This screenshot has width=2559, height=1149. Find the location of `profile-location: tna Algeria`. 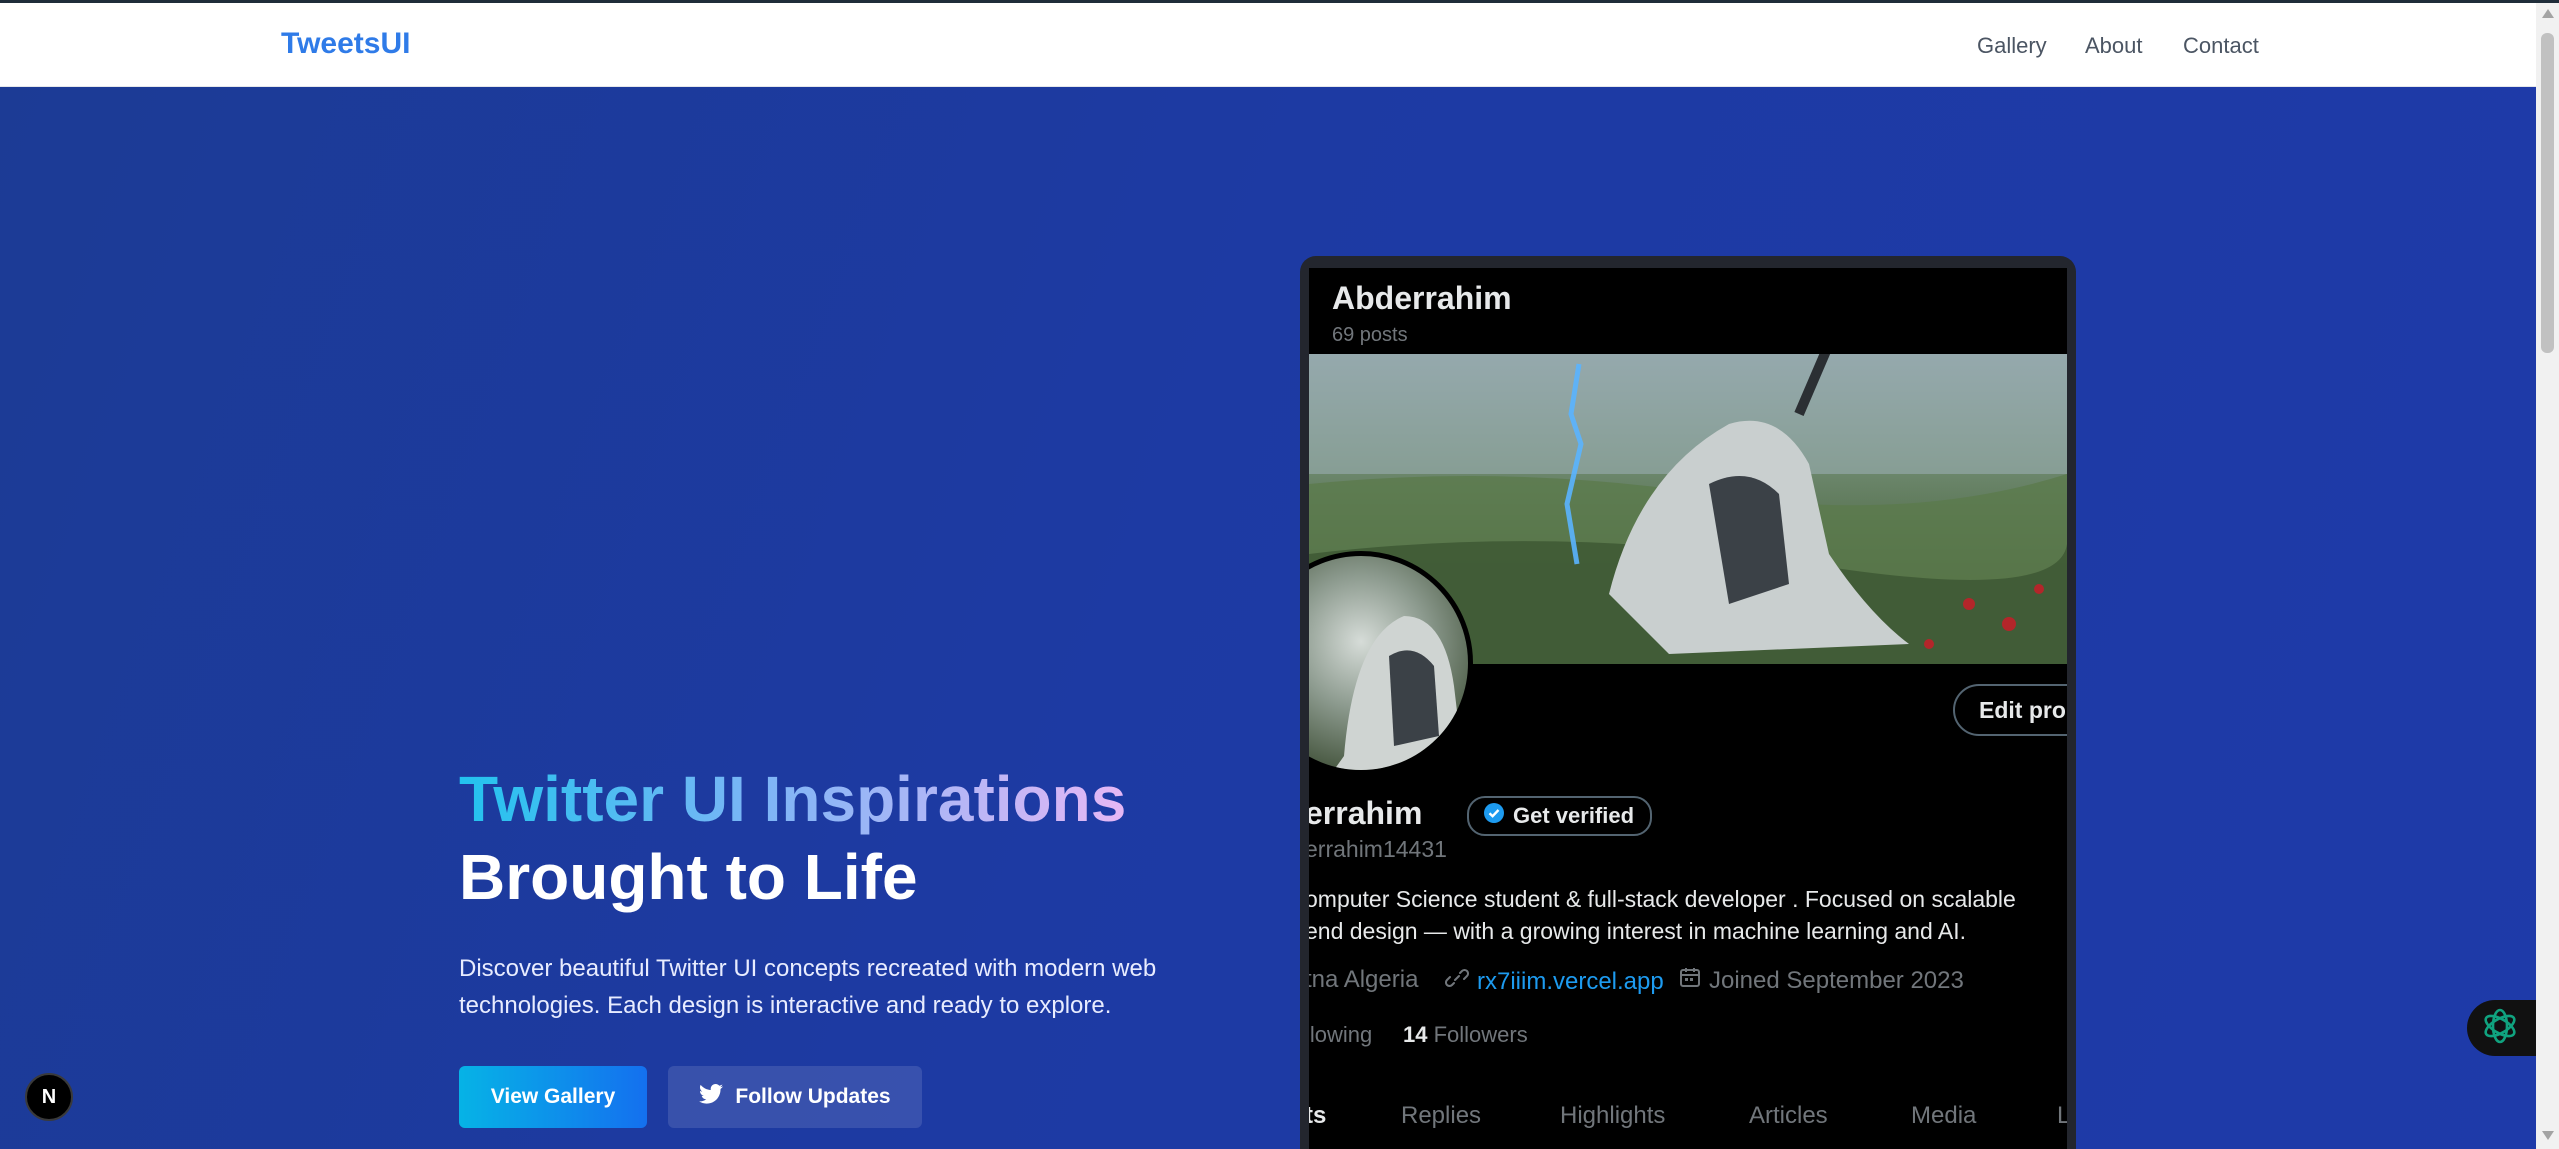

profile-location: tna Algeria is located at coordinates (1363, 980).